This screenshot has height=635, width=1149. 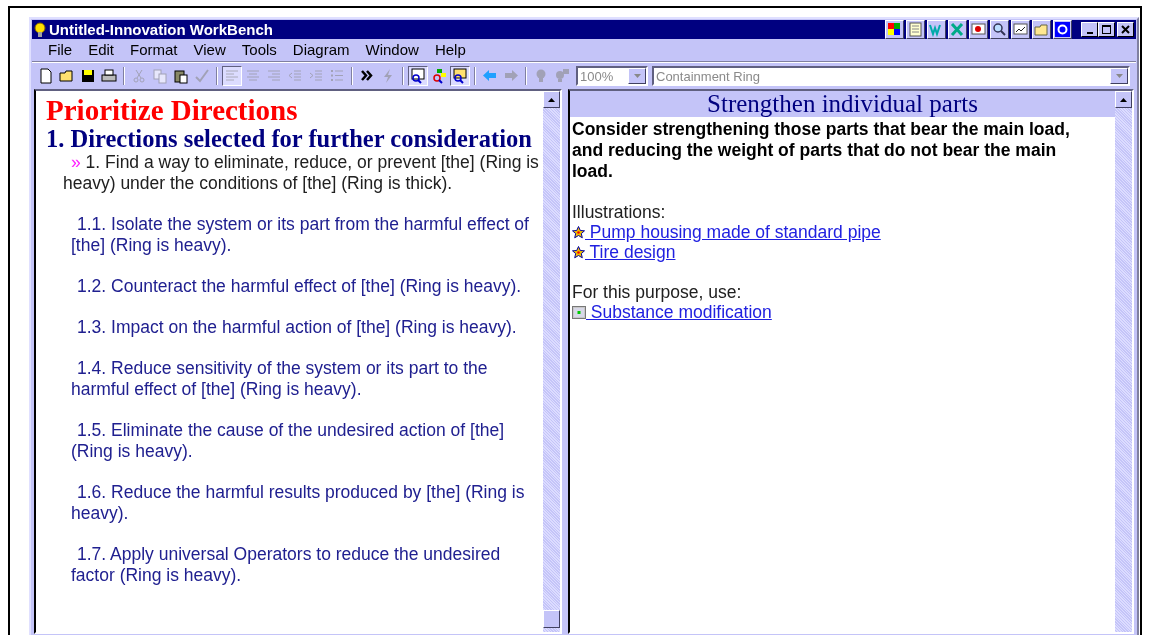 What do you see at coordinates (292, 235) in the screenshot?
I see `direction-link: 1.1. Isolate the system or its part from the harmful effect of [the] (Ring is heavy).` at bounding box center [292, 235].